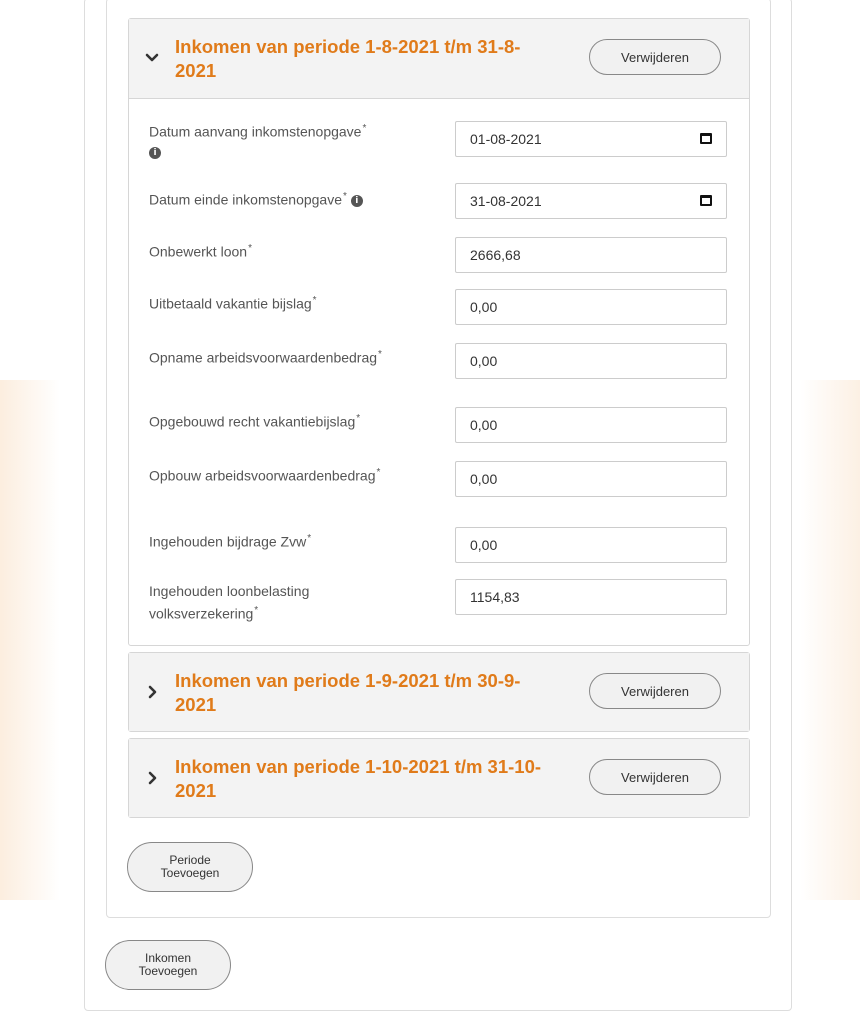  What do you see at coordinates (258, 141) in the screenshot?
I see `field-label: Datum aanvang inkomstenopgave* i` at bounding box center [258, 141].